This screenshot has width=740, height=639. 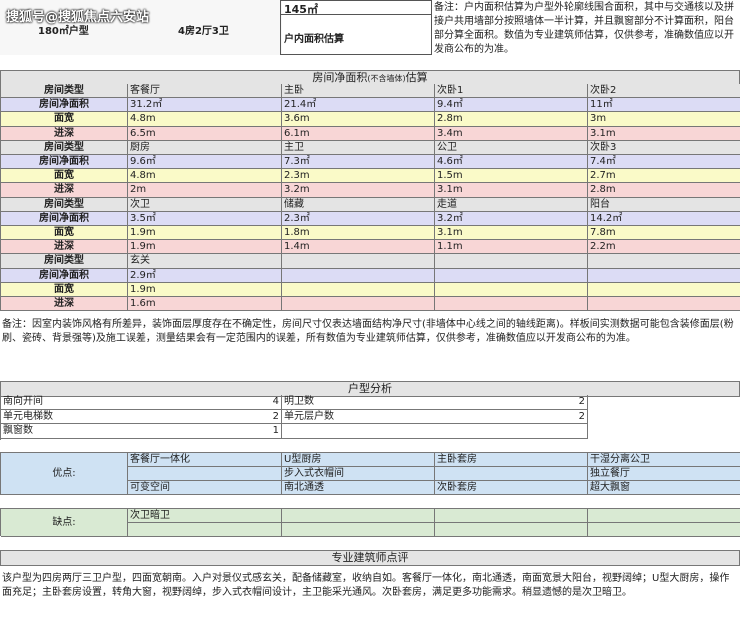 I want to click on room-cell: 公卫, so click(x=511, y=147).